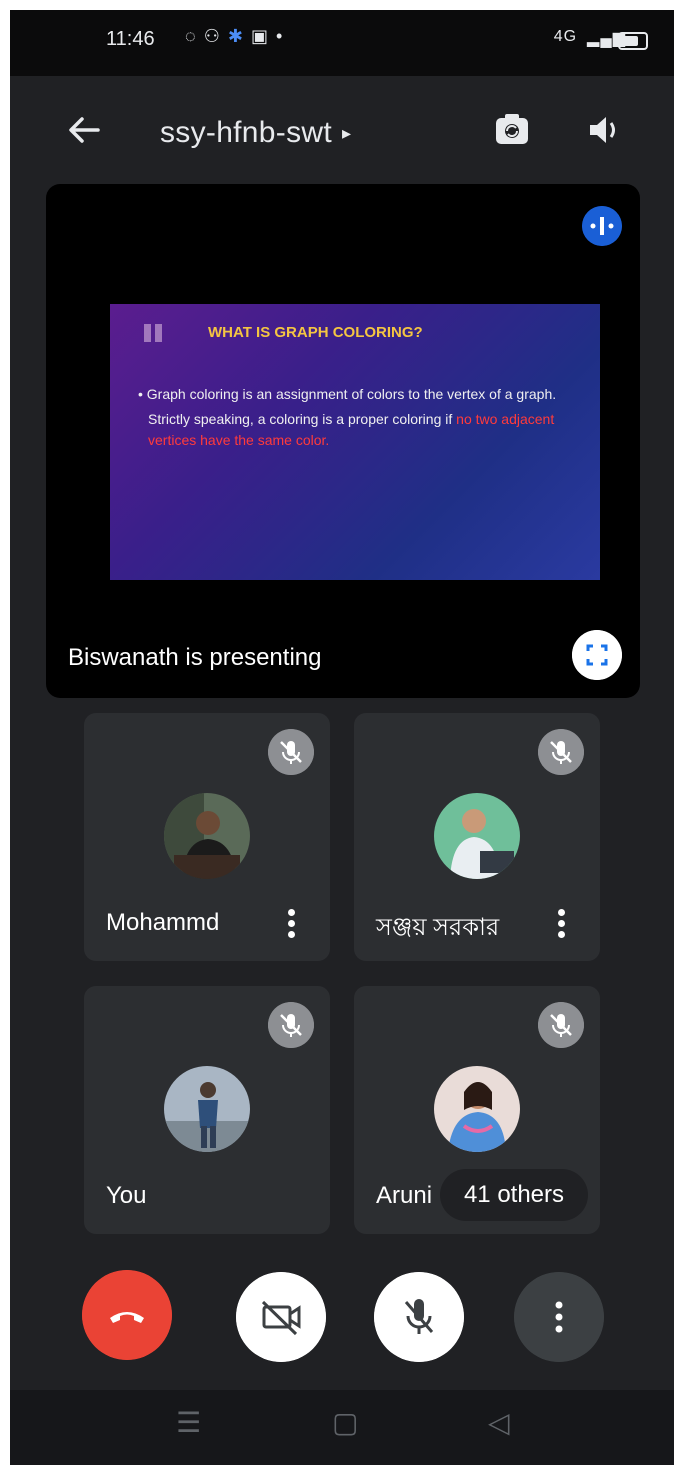 The image size is (676, 1475). I want to click on participant-name: You, so click(126, 1195).